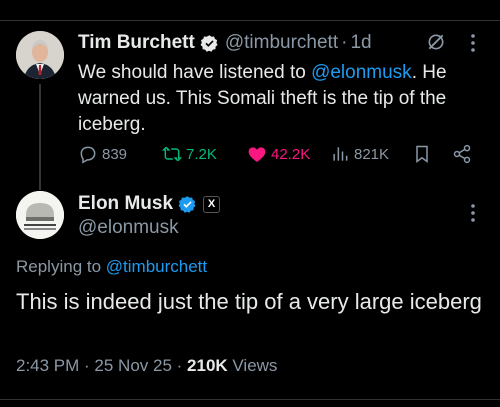 The width and height of the screenshot is (500, 407). I want to click on top-divider, so click(250, 20).